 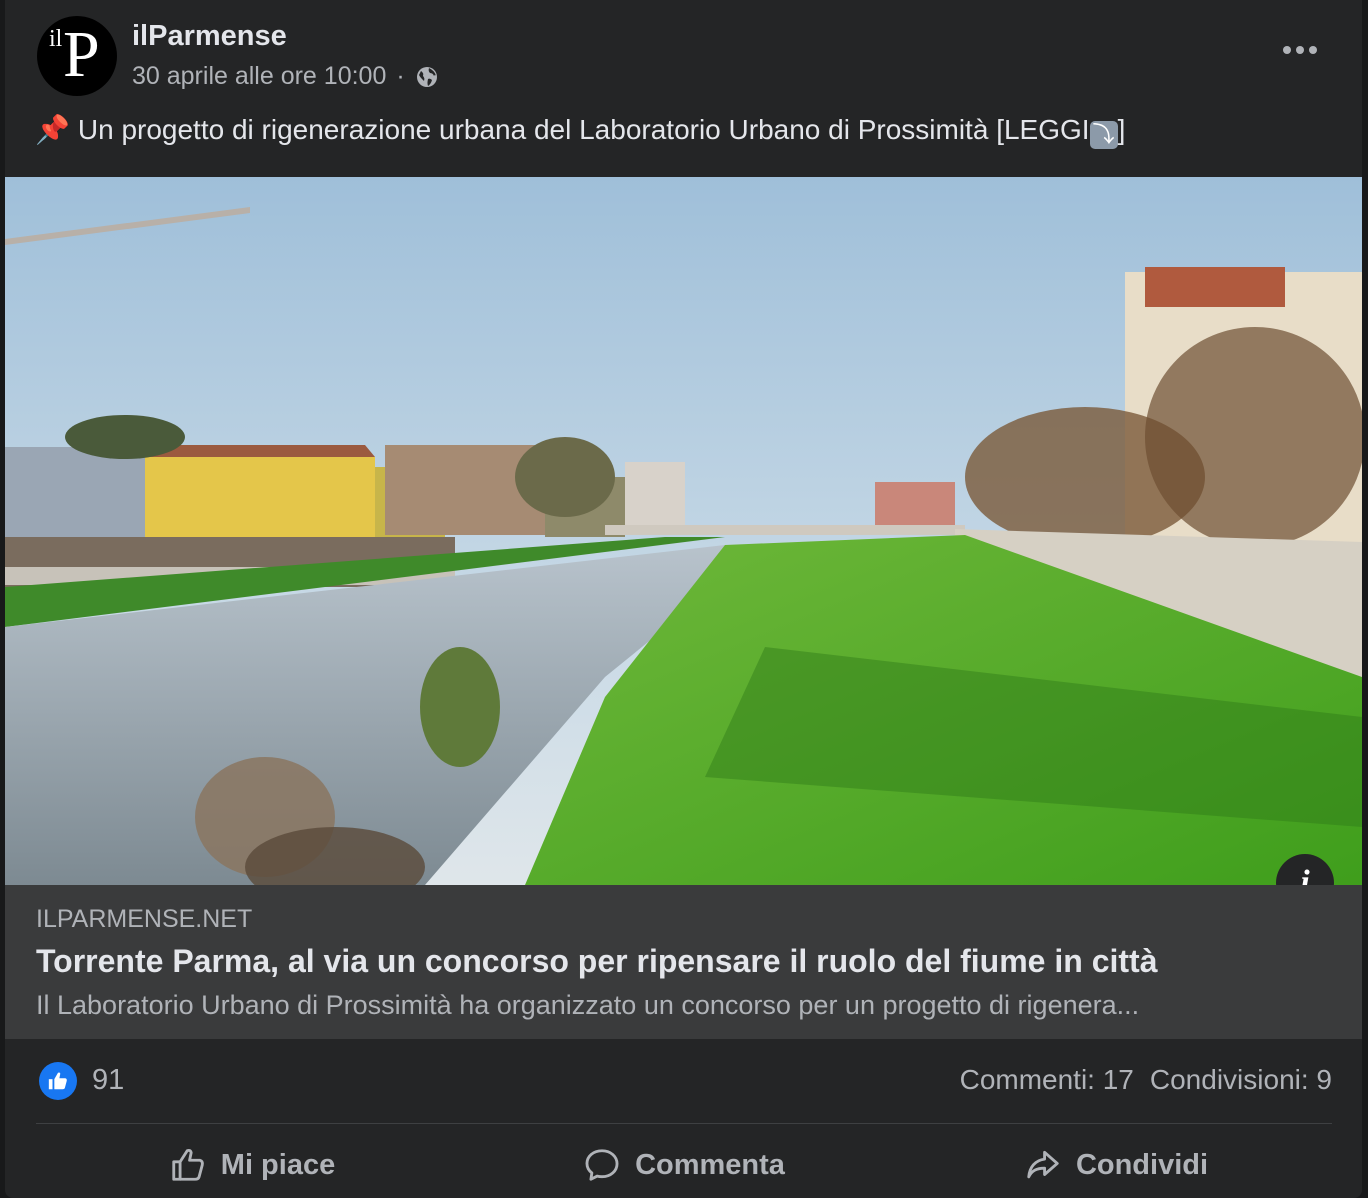 What do you see at coordinates (144, 919) in the screenshot?
I see `link-domain: ILPARMENSE.NET` at bounding box center [144, 919].